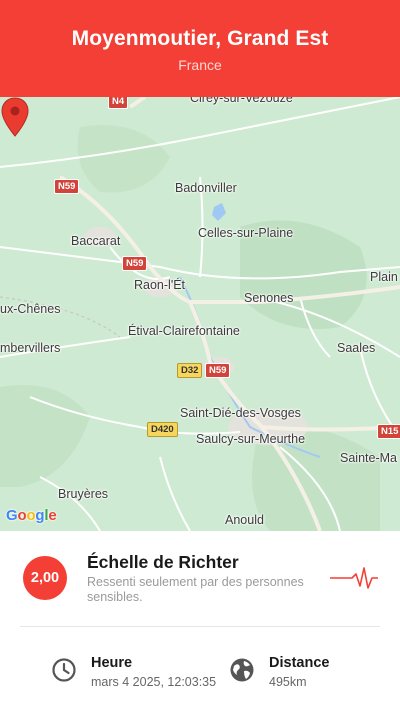 This screenshot has height=711, width=400. What do you see at coordinates (31, 515) in the screenshot?
I see `google-logo: Google` at bounding box center [31, 515].